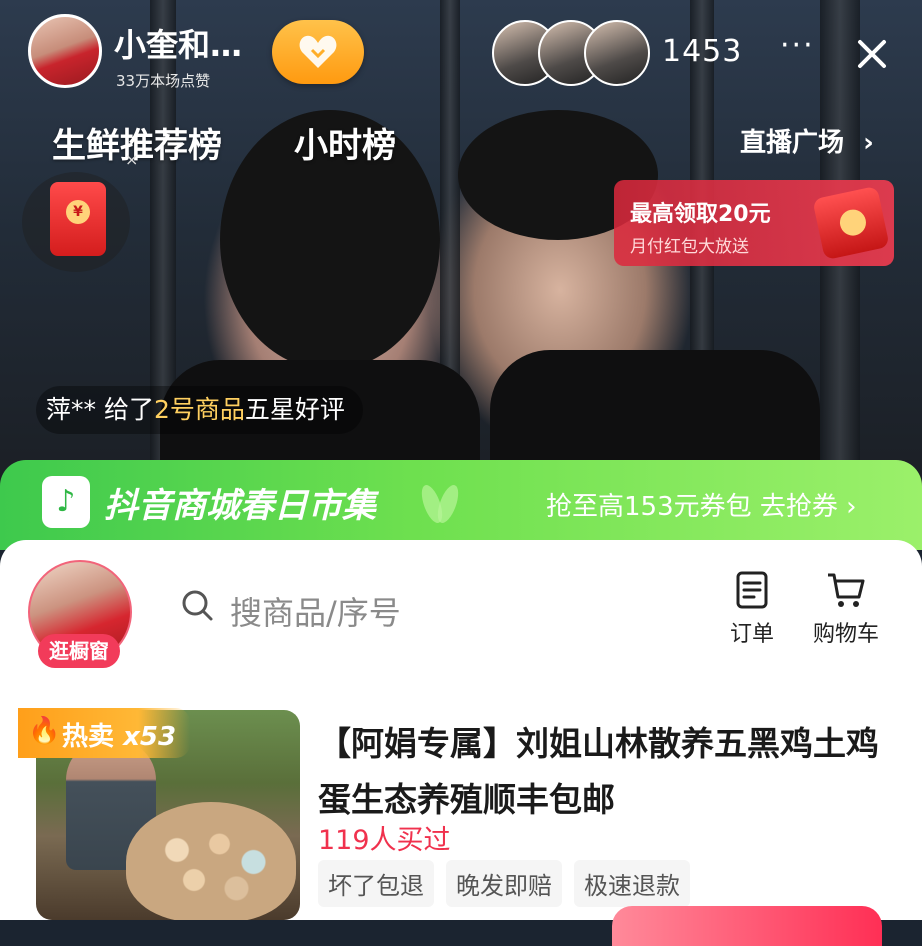 This screenshot has height=946, width=922. What do you see at coordinates (851, 223) in the screenshot?
I see `red-envelope-icon` at bounding box center [851, 223].